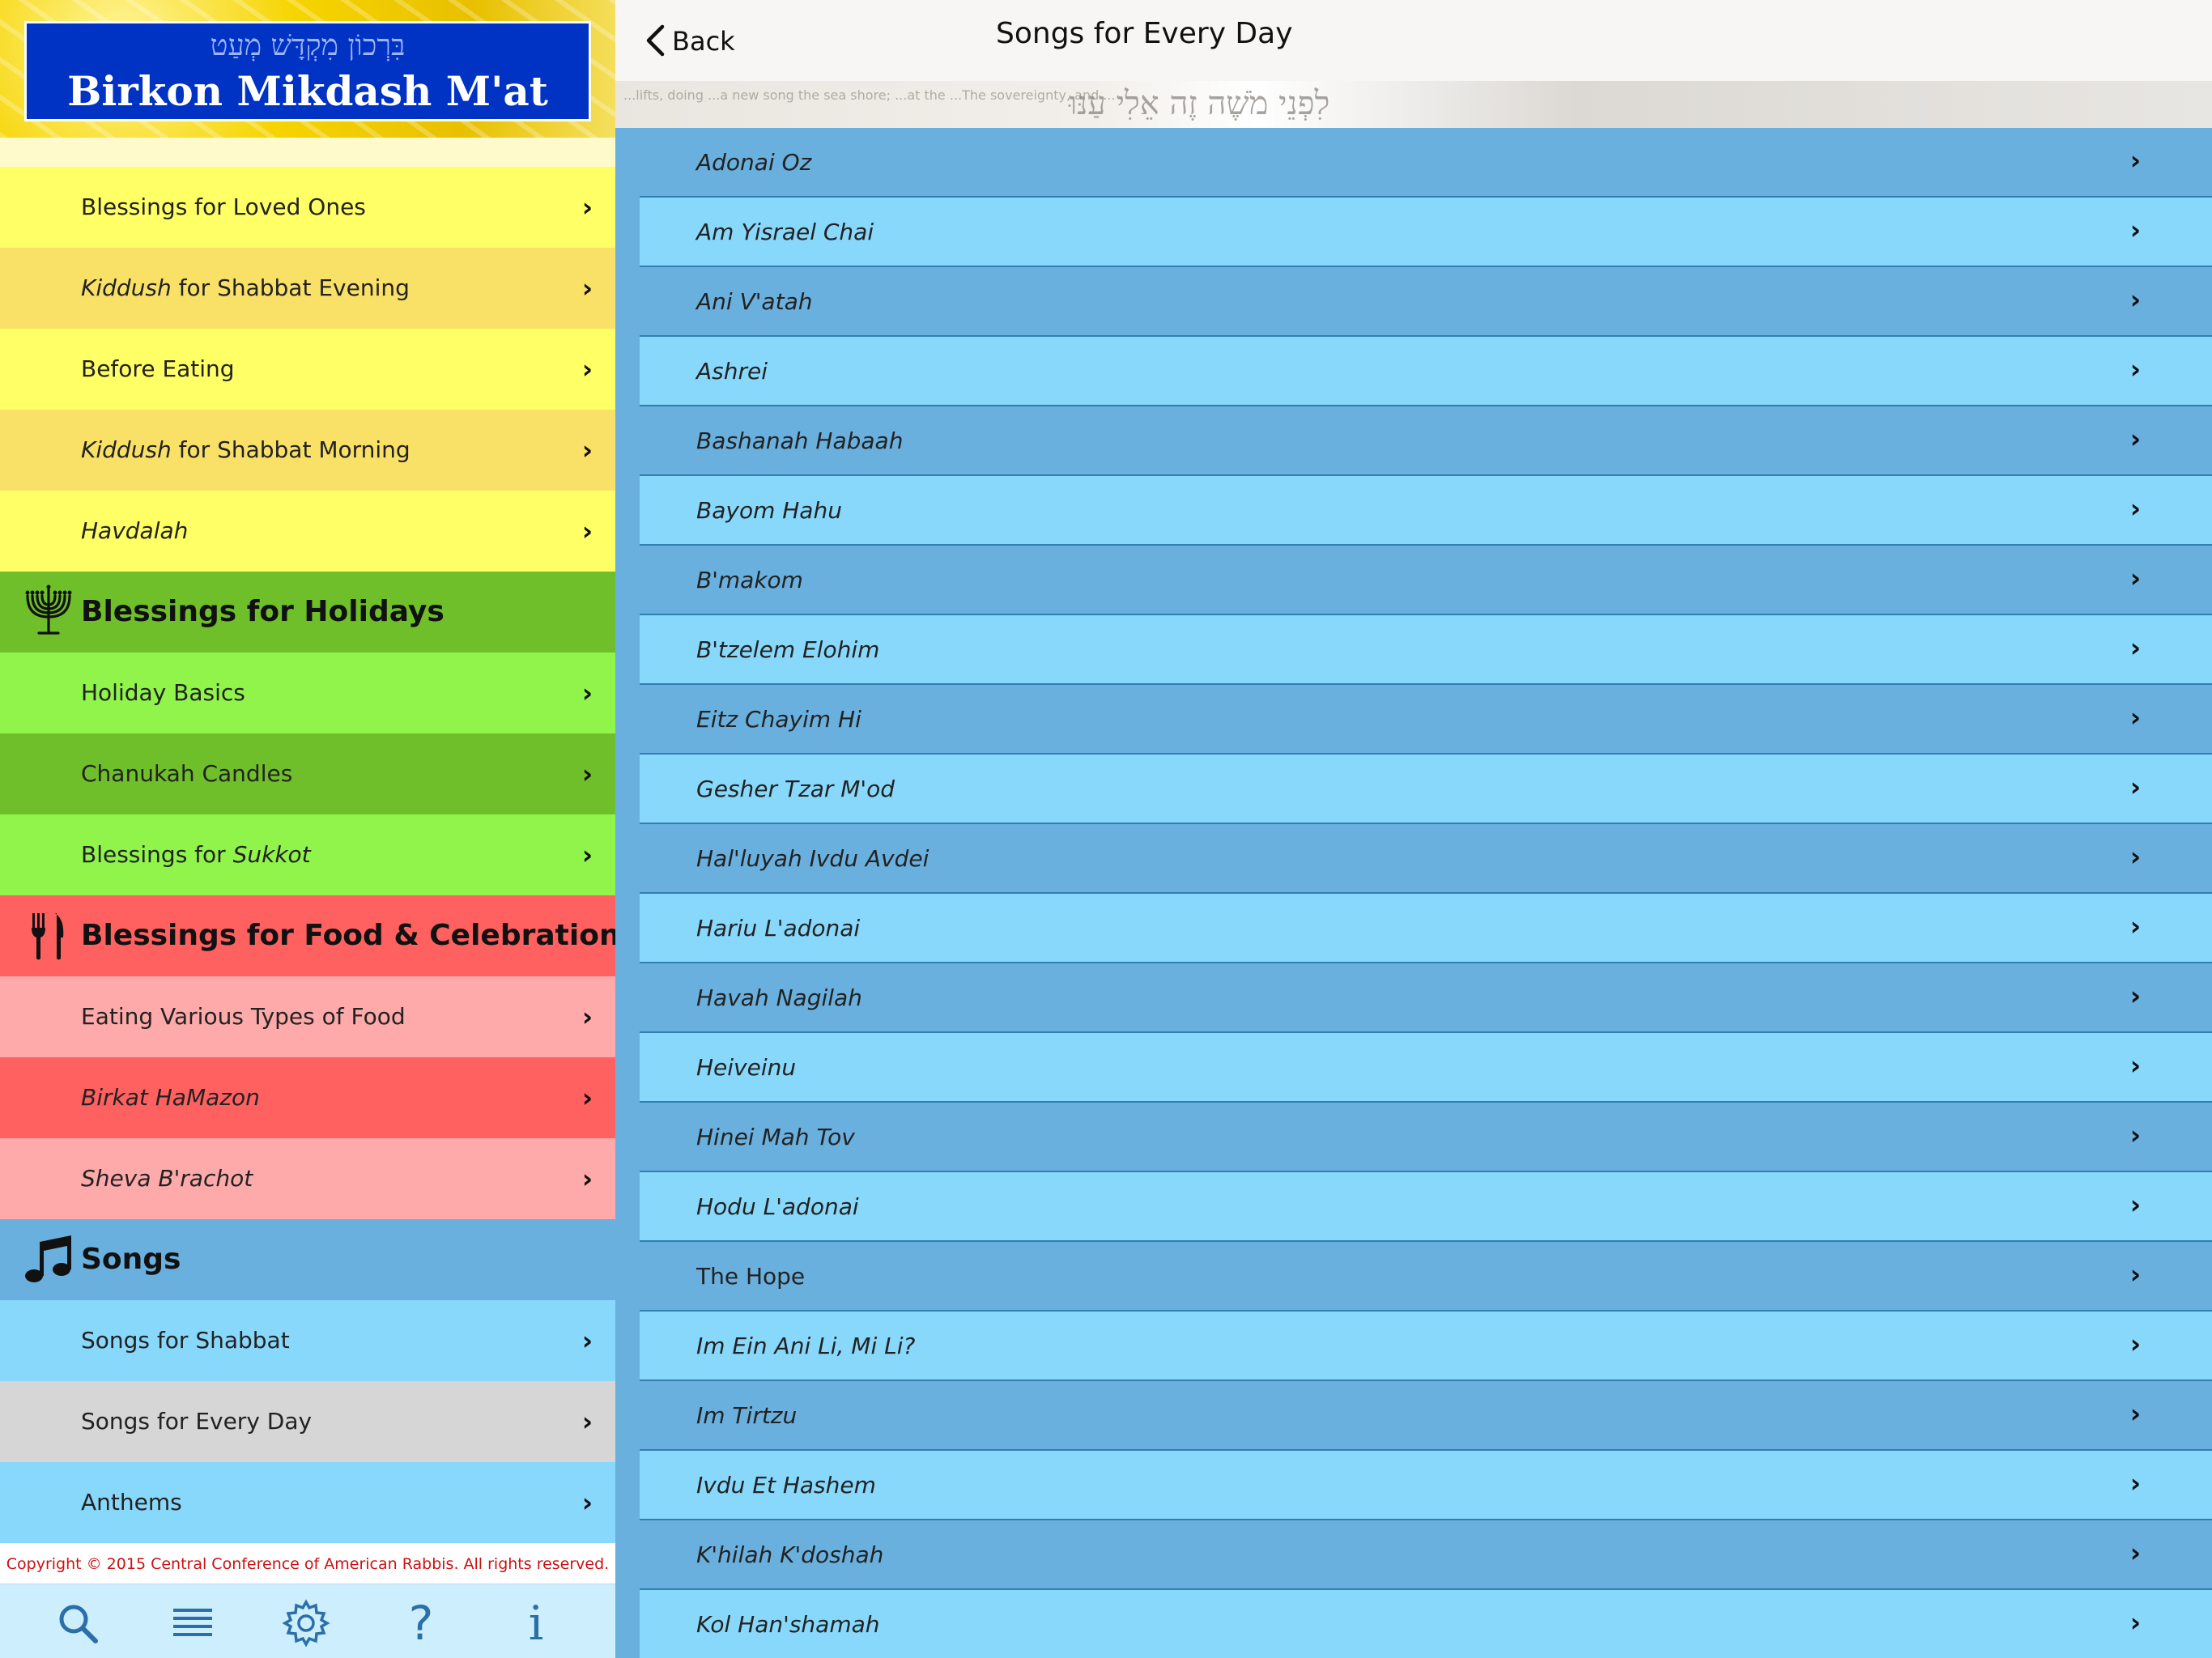  Describe the element at coordinates (1414, 859) in the screenshot. I see `song-row: Hal'luyah Ivdu Avdei ›` at that location.